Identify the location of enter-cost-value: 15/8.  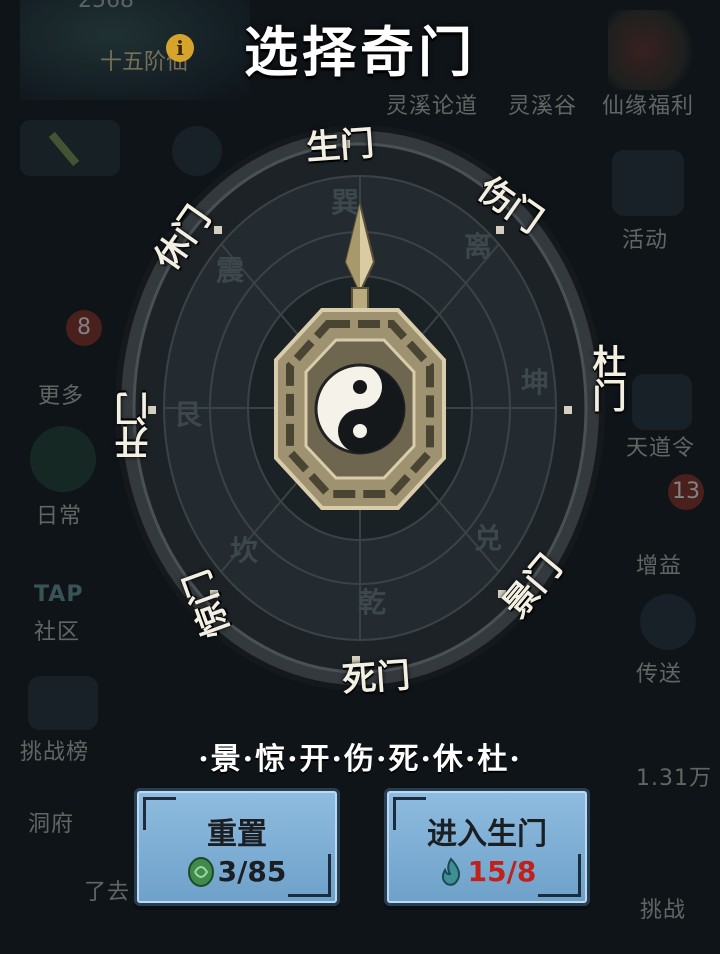
(502, 871).